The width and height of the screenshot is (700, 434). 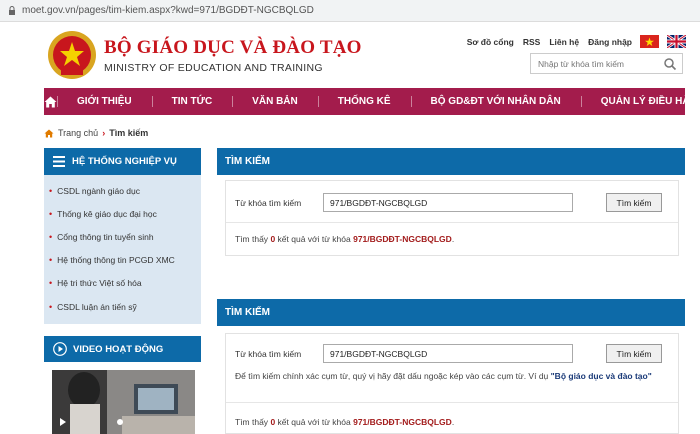 I want to click on sidebar-item: • Cổng thông tin tuyển sinh, so click(x=122, y=236).